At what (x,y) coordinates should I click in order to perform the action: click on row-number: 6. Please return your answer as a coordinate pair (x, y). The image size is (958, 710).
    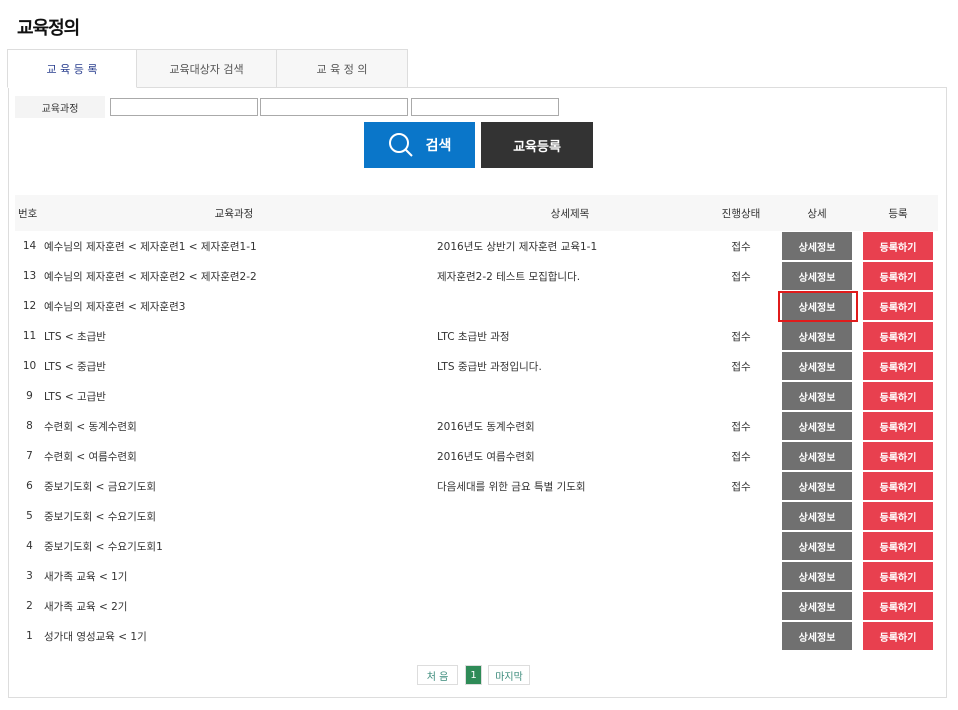
    Looking at the image, I should click on (29, 486).